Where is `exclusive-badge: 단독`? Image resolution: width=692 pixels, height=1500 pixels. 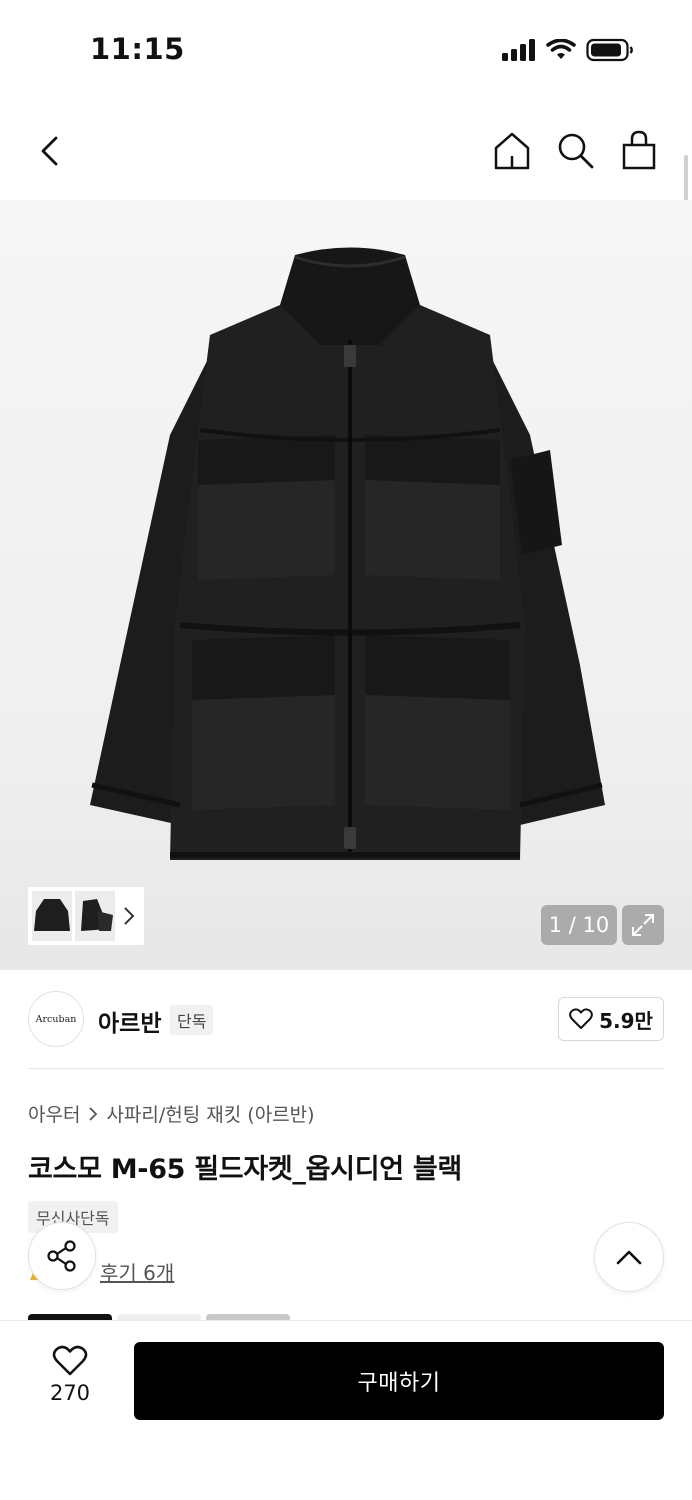
exclusive-badge: 단독 is located at coordinates (192, 1020).